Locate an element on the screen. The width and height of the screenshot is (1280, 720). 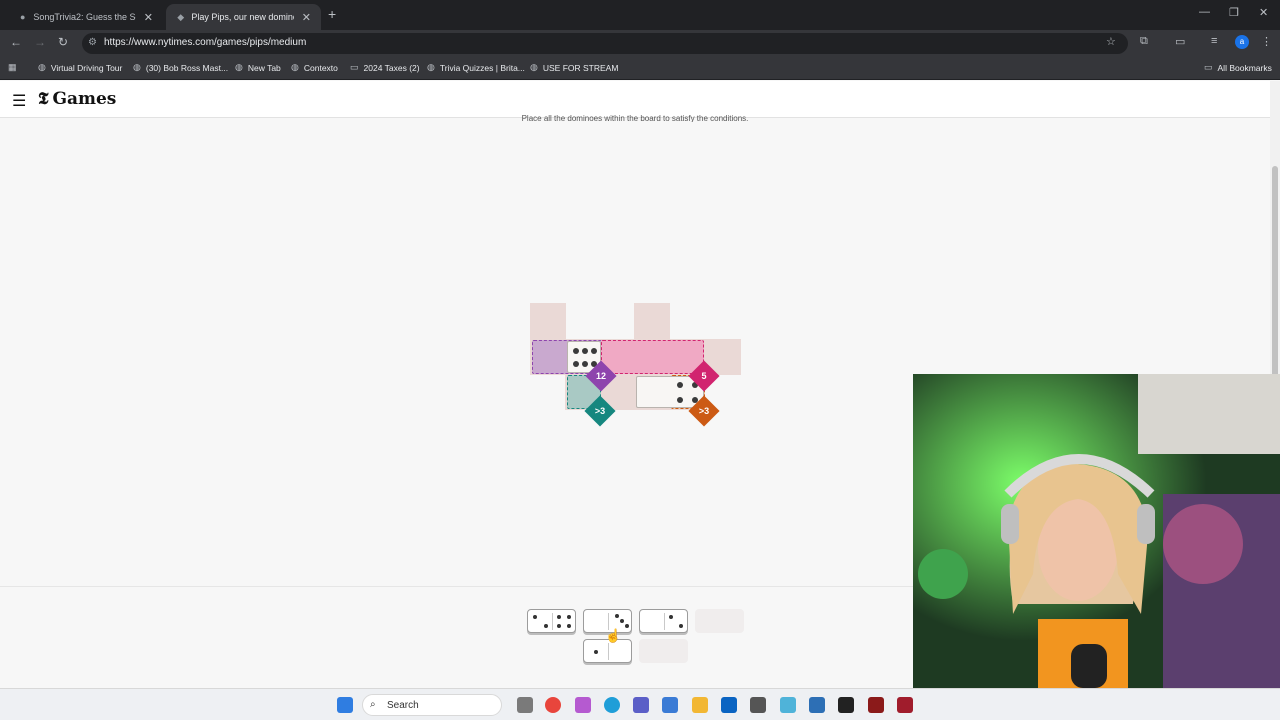
forward-icon: → is located at coordinates (40, 42).